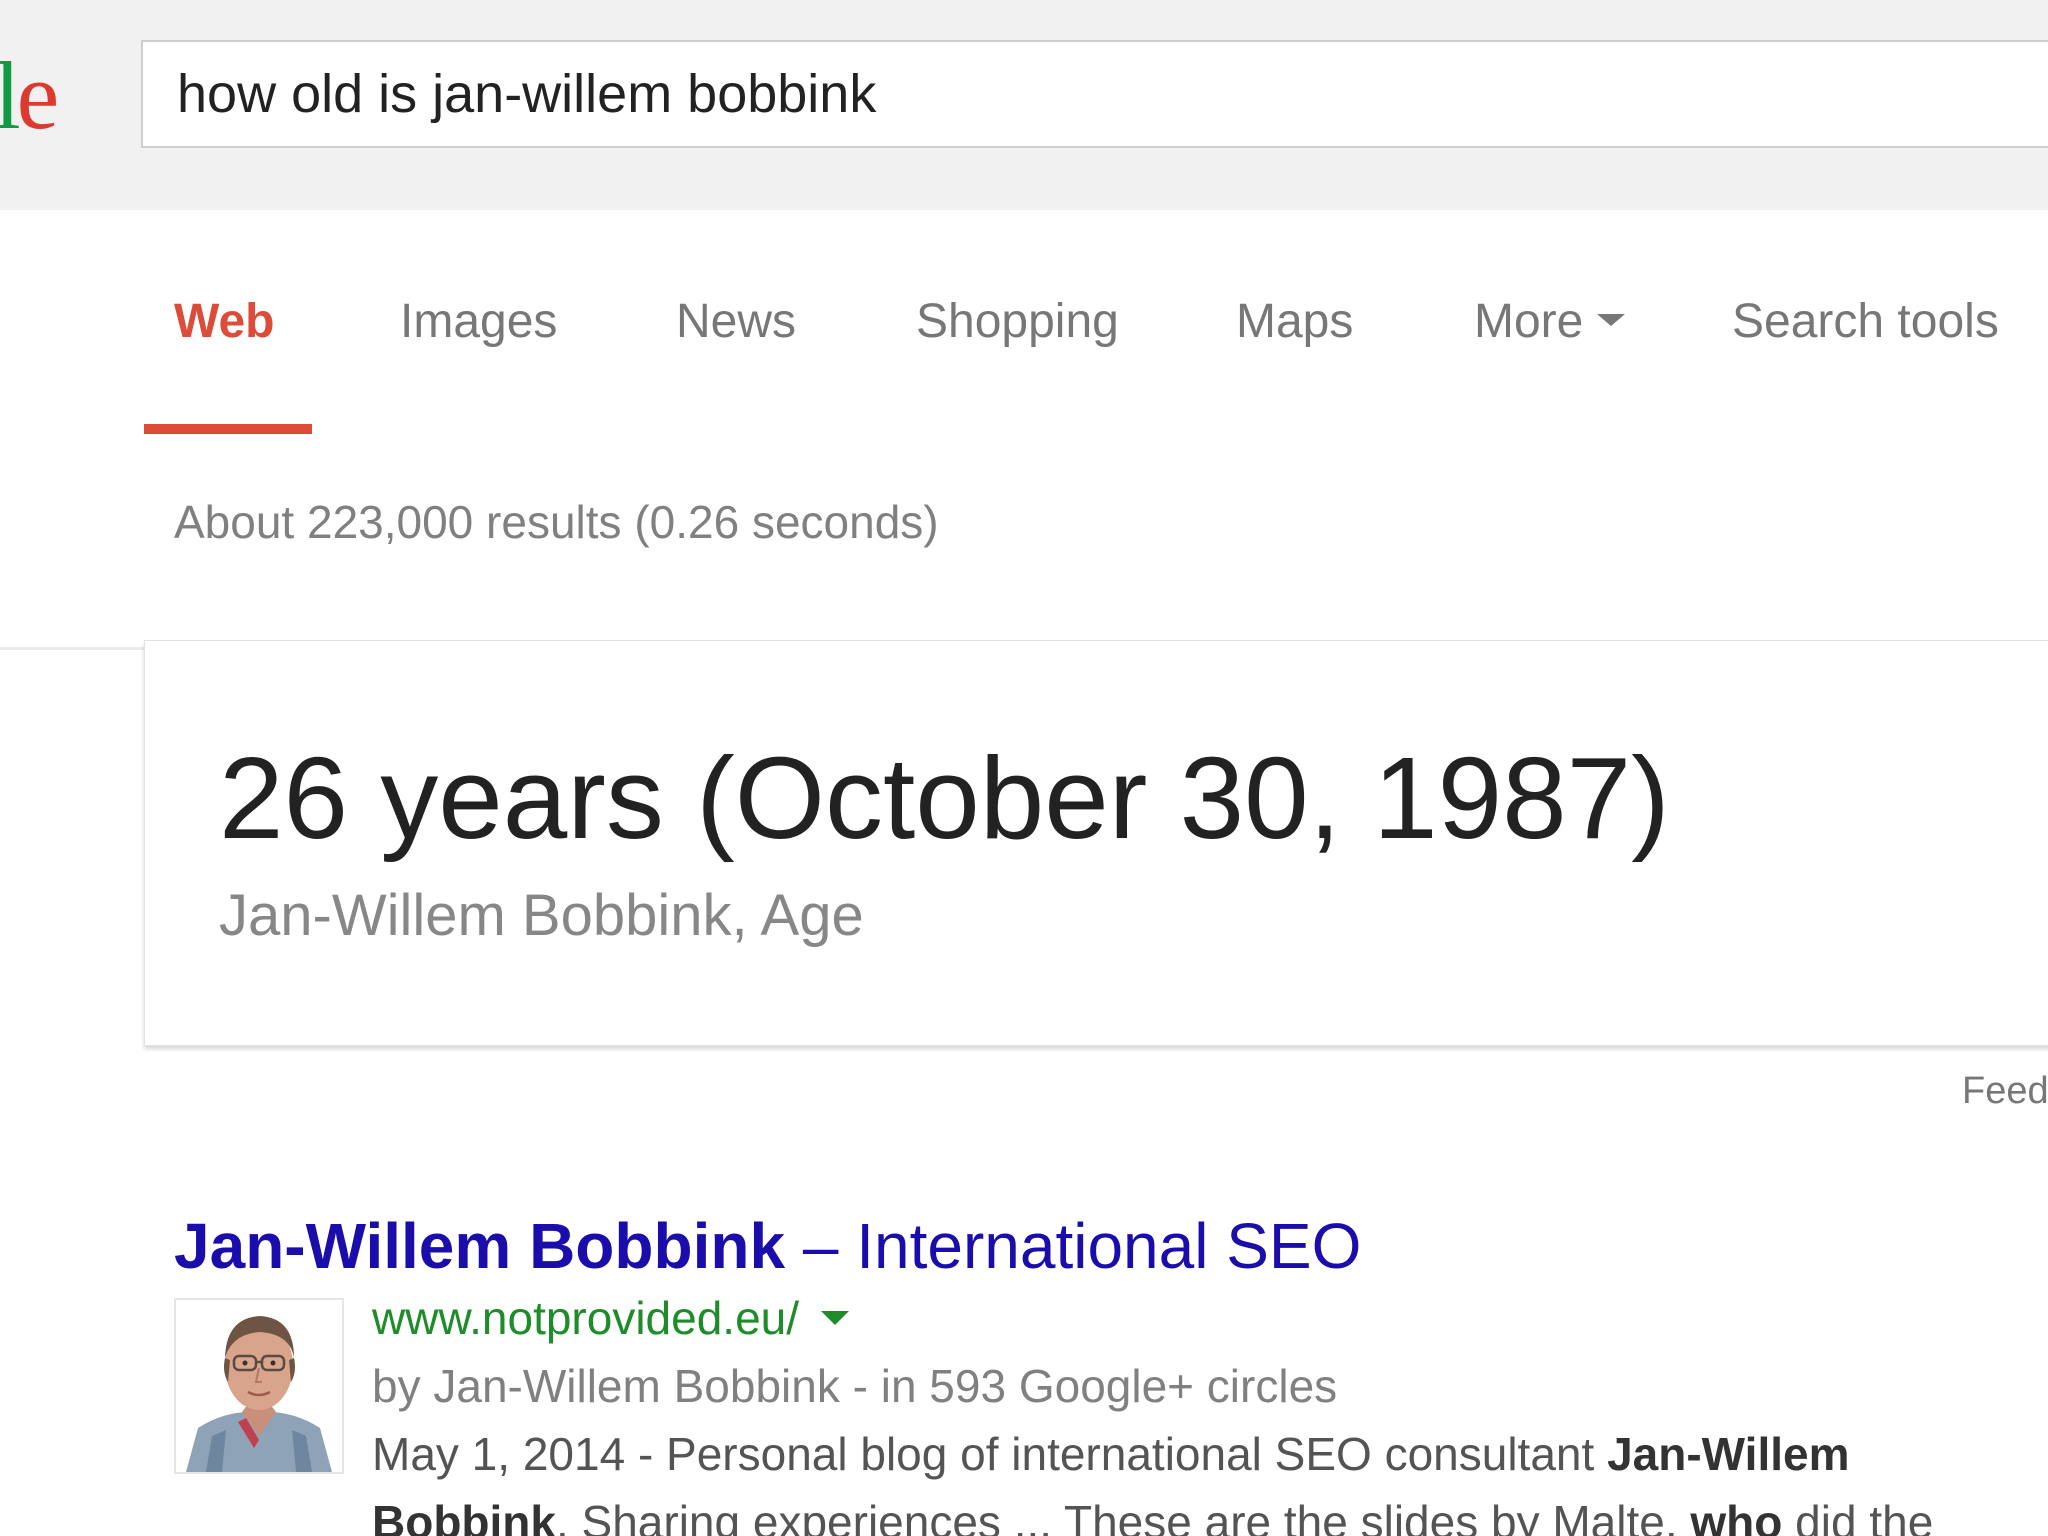 This screenshot has height=1536, width=2048. What do you see at coordinates (541, 916) in the screenshot?
I see `answer-subtitle: Jan-Willem Bobbink, Age` at bounding box center [541, 916].